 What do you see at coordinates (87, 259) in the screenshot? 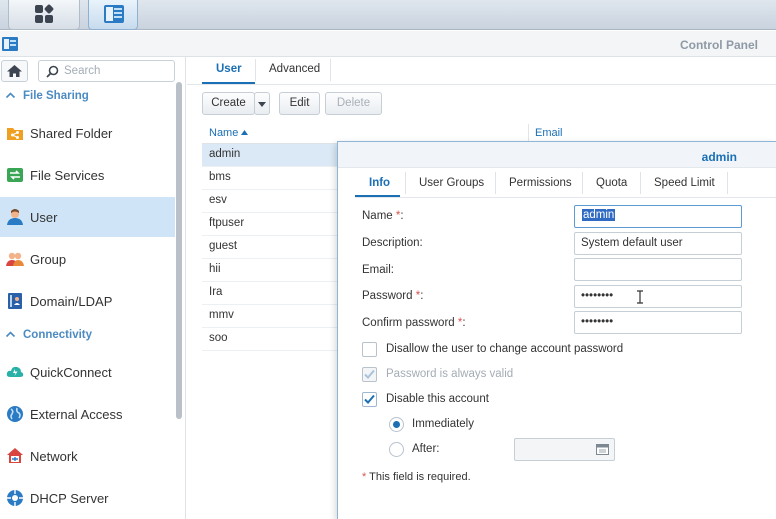
I see `sidebar-item-group: Group` at bounding box center [87, 259].